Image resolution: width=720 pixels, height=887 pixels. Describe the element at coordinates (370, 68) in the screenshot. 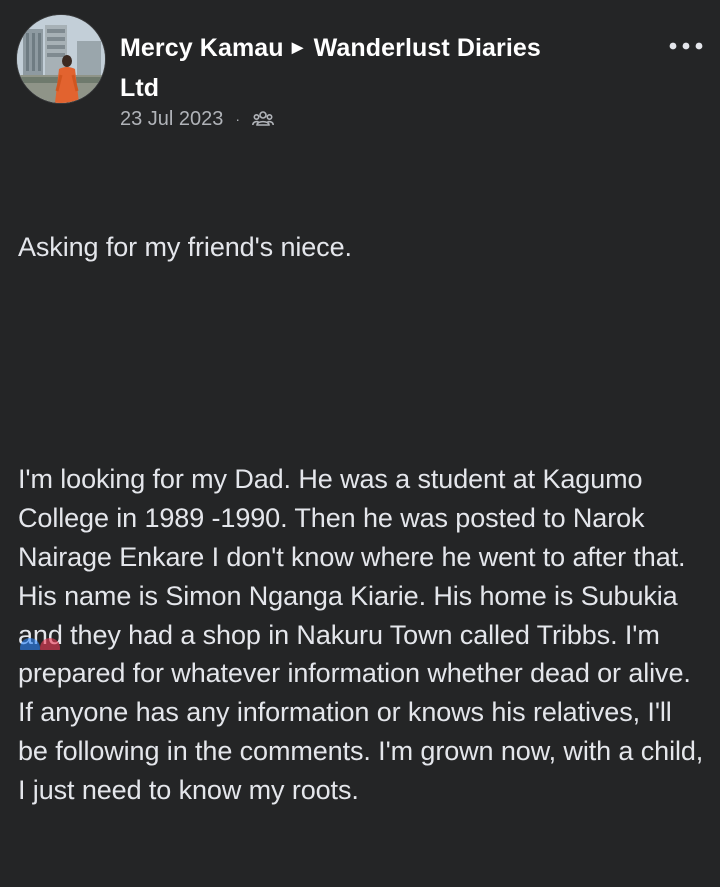

I see `post-author-line: Mercy Kamau ► Wanderlust Diaries Ltd` at that location.